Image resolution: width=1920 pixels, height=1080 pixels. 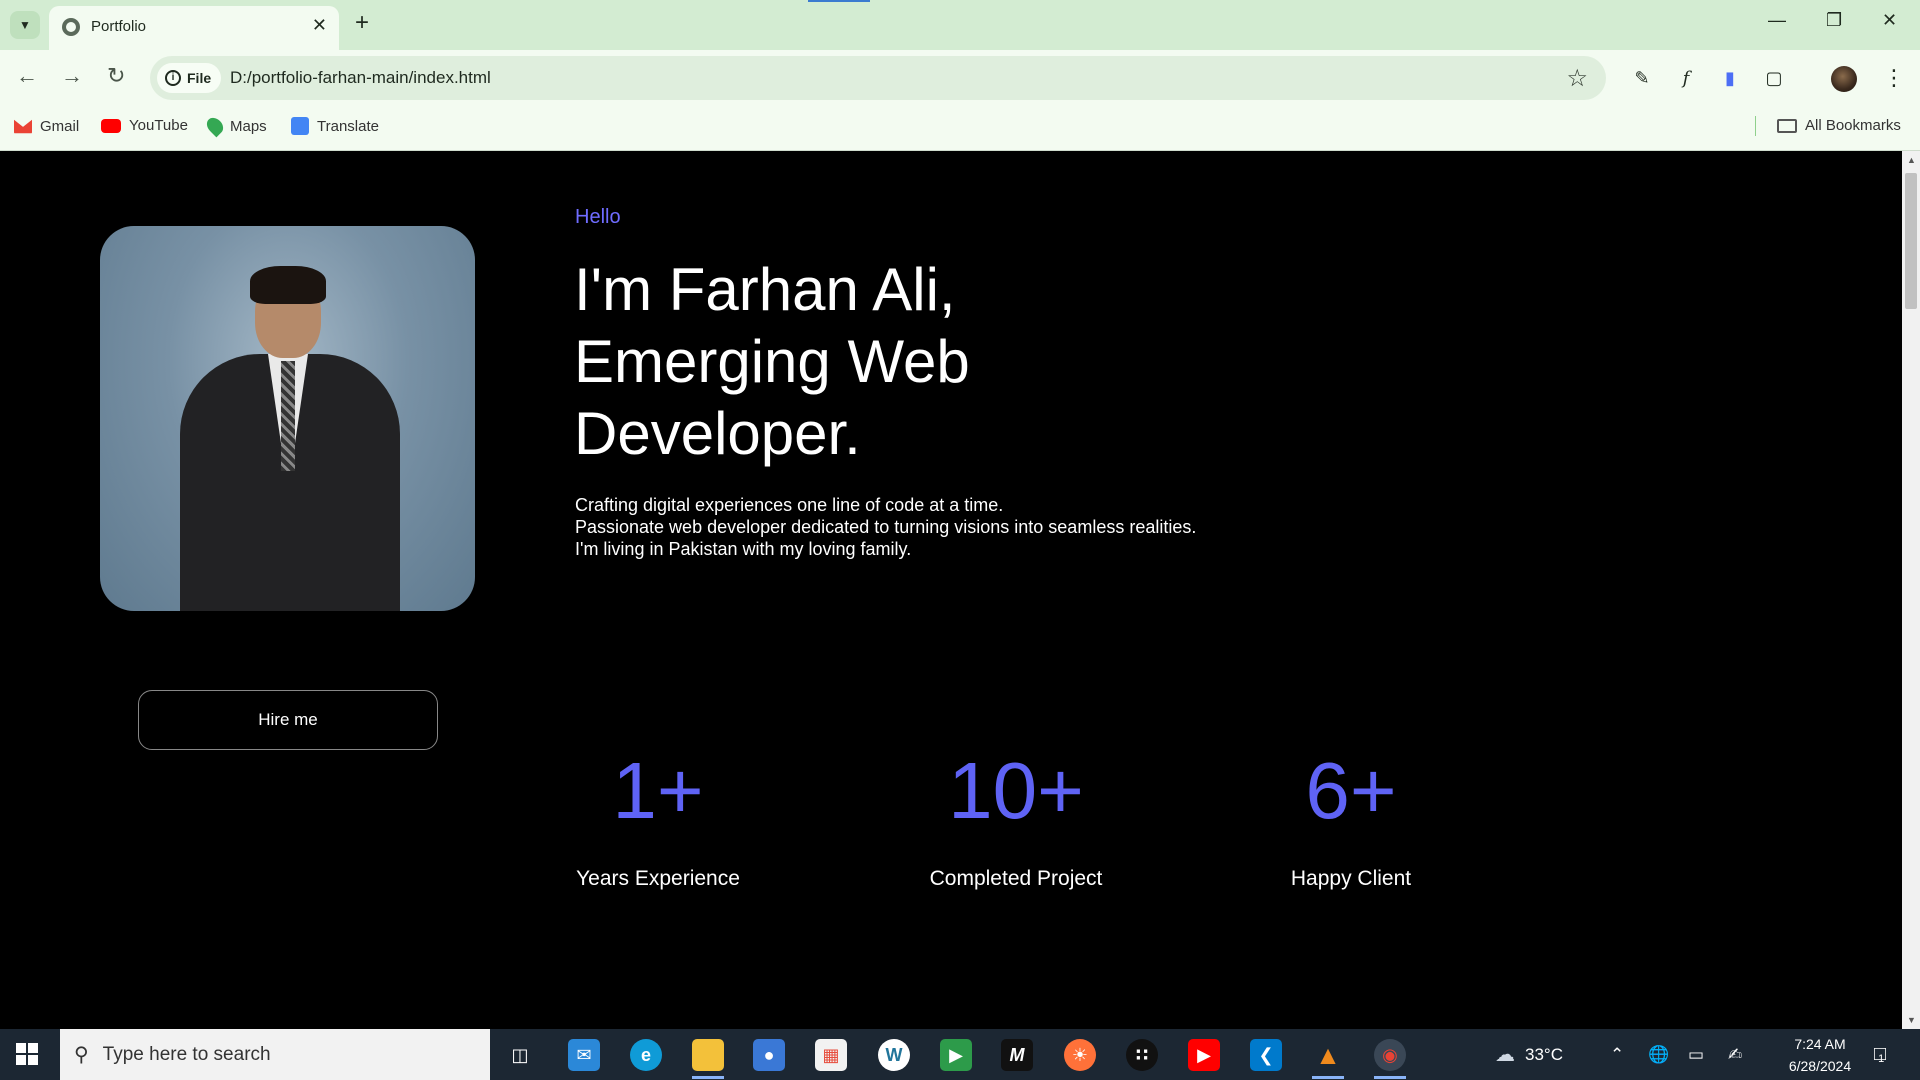 What do you see at coordinates (1617, 1054) in the screenshot?
I see `show-hidden-icons-chevron-icon: ⌃` at bounding box center [1617, 1054].